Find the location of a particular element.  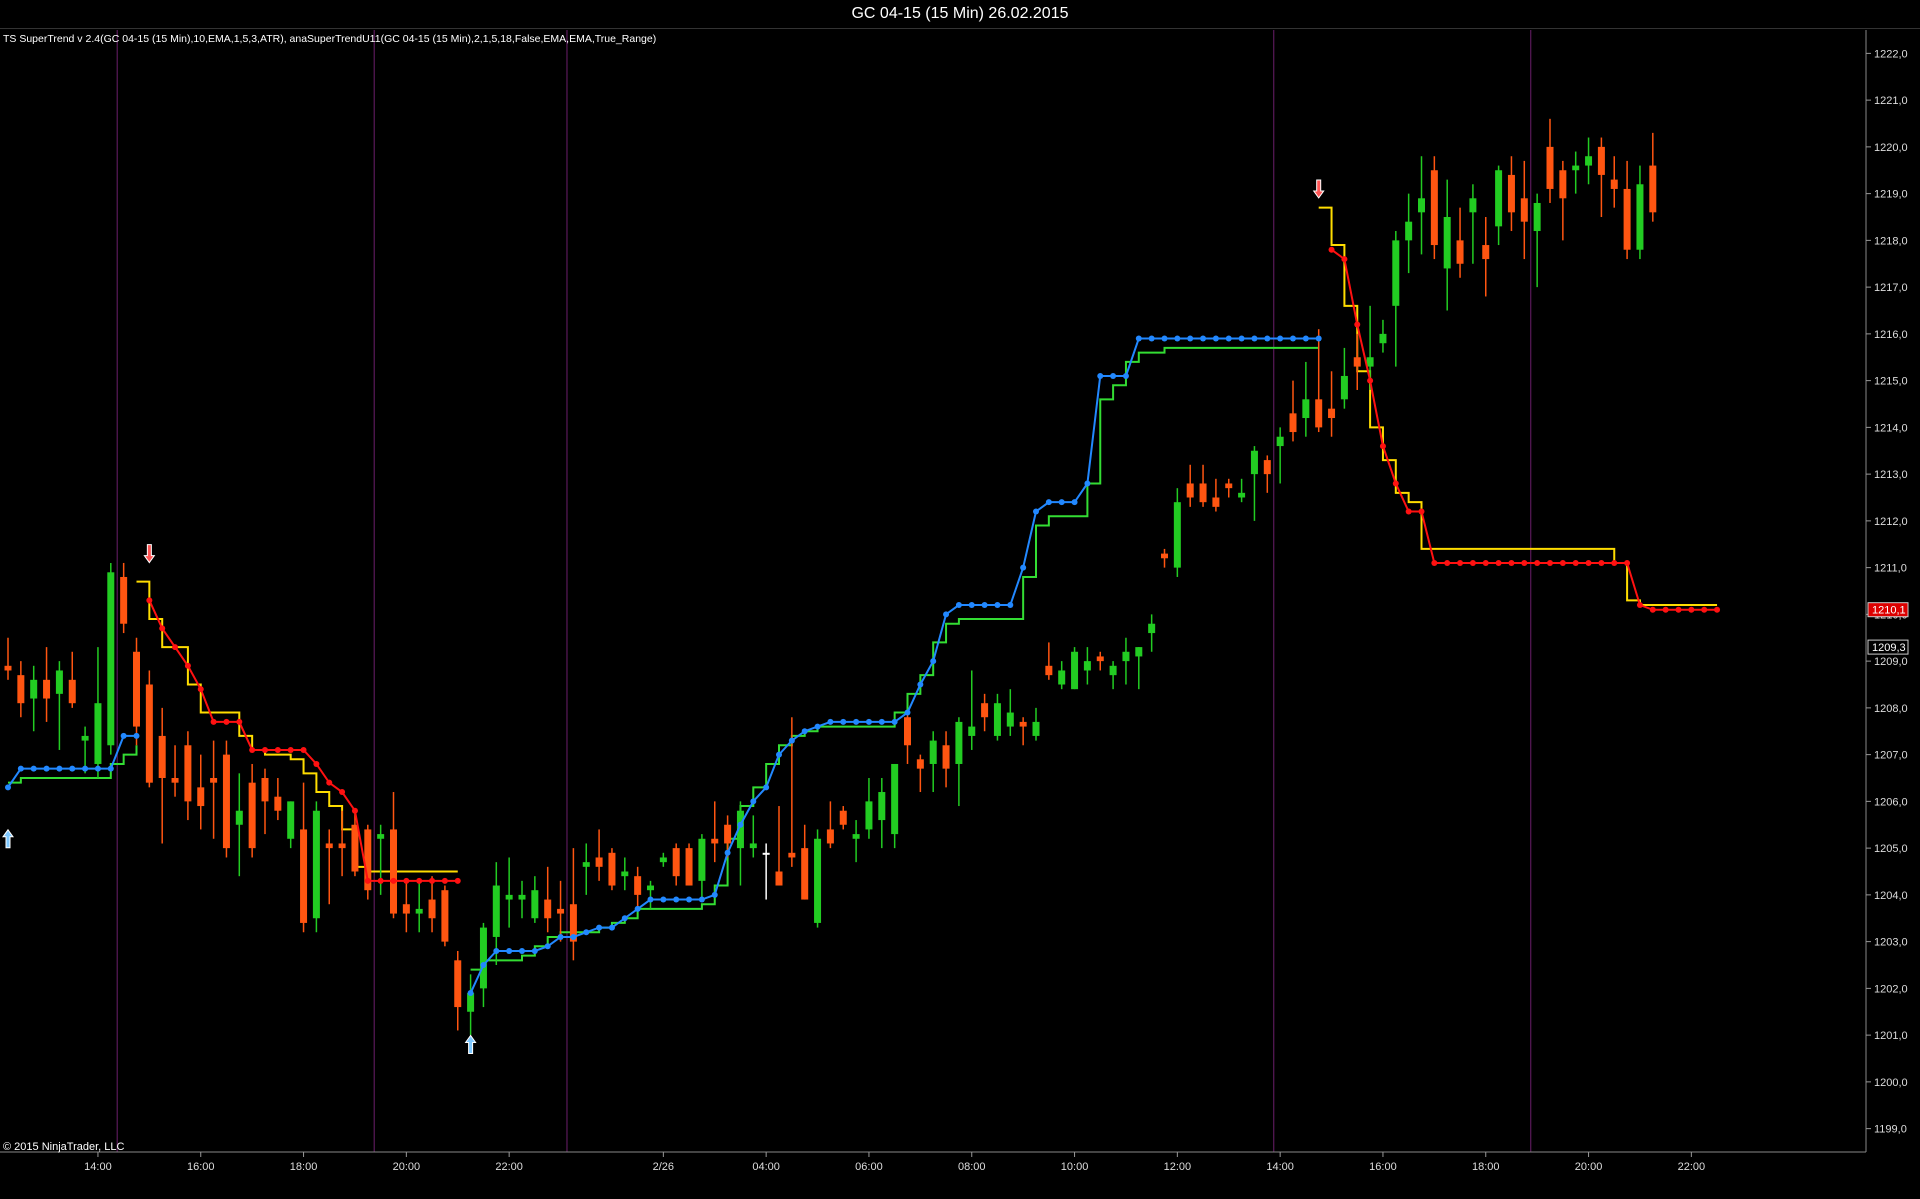

x-tick-label: 20:00 is located at coordinates (1589, 1167).